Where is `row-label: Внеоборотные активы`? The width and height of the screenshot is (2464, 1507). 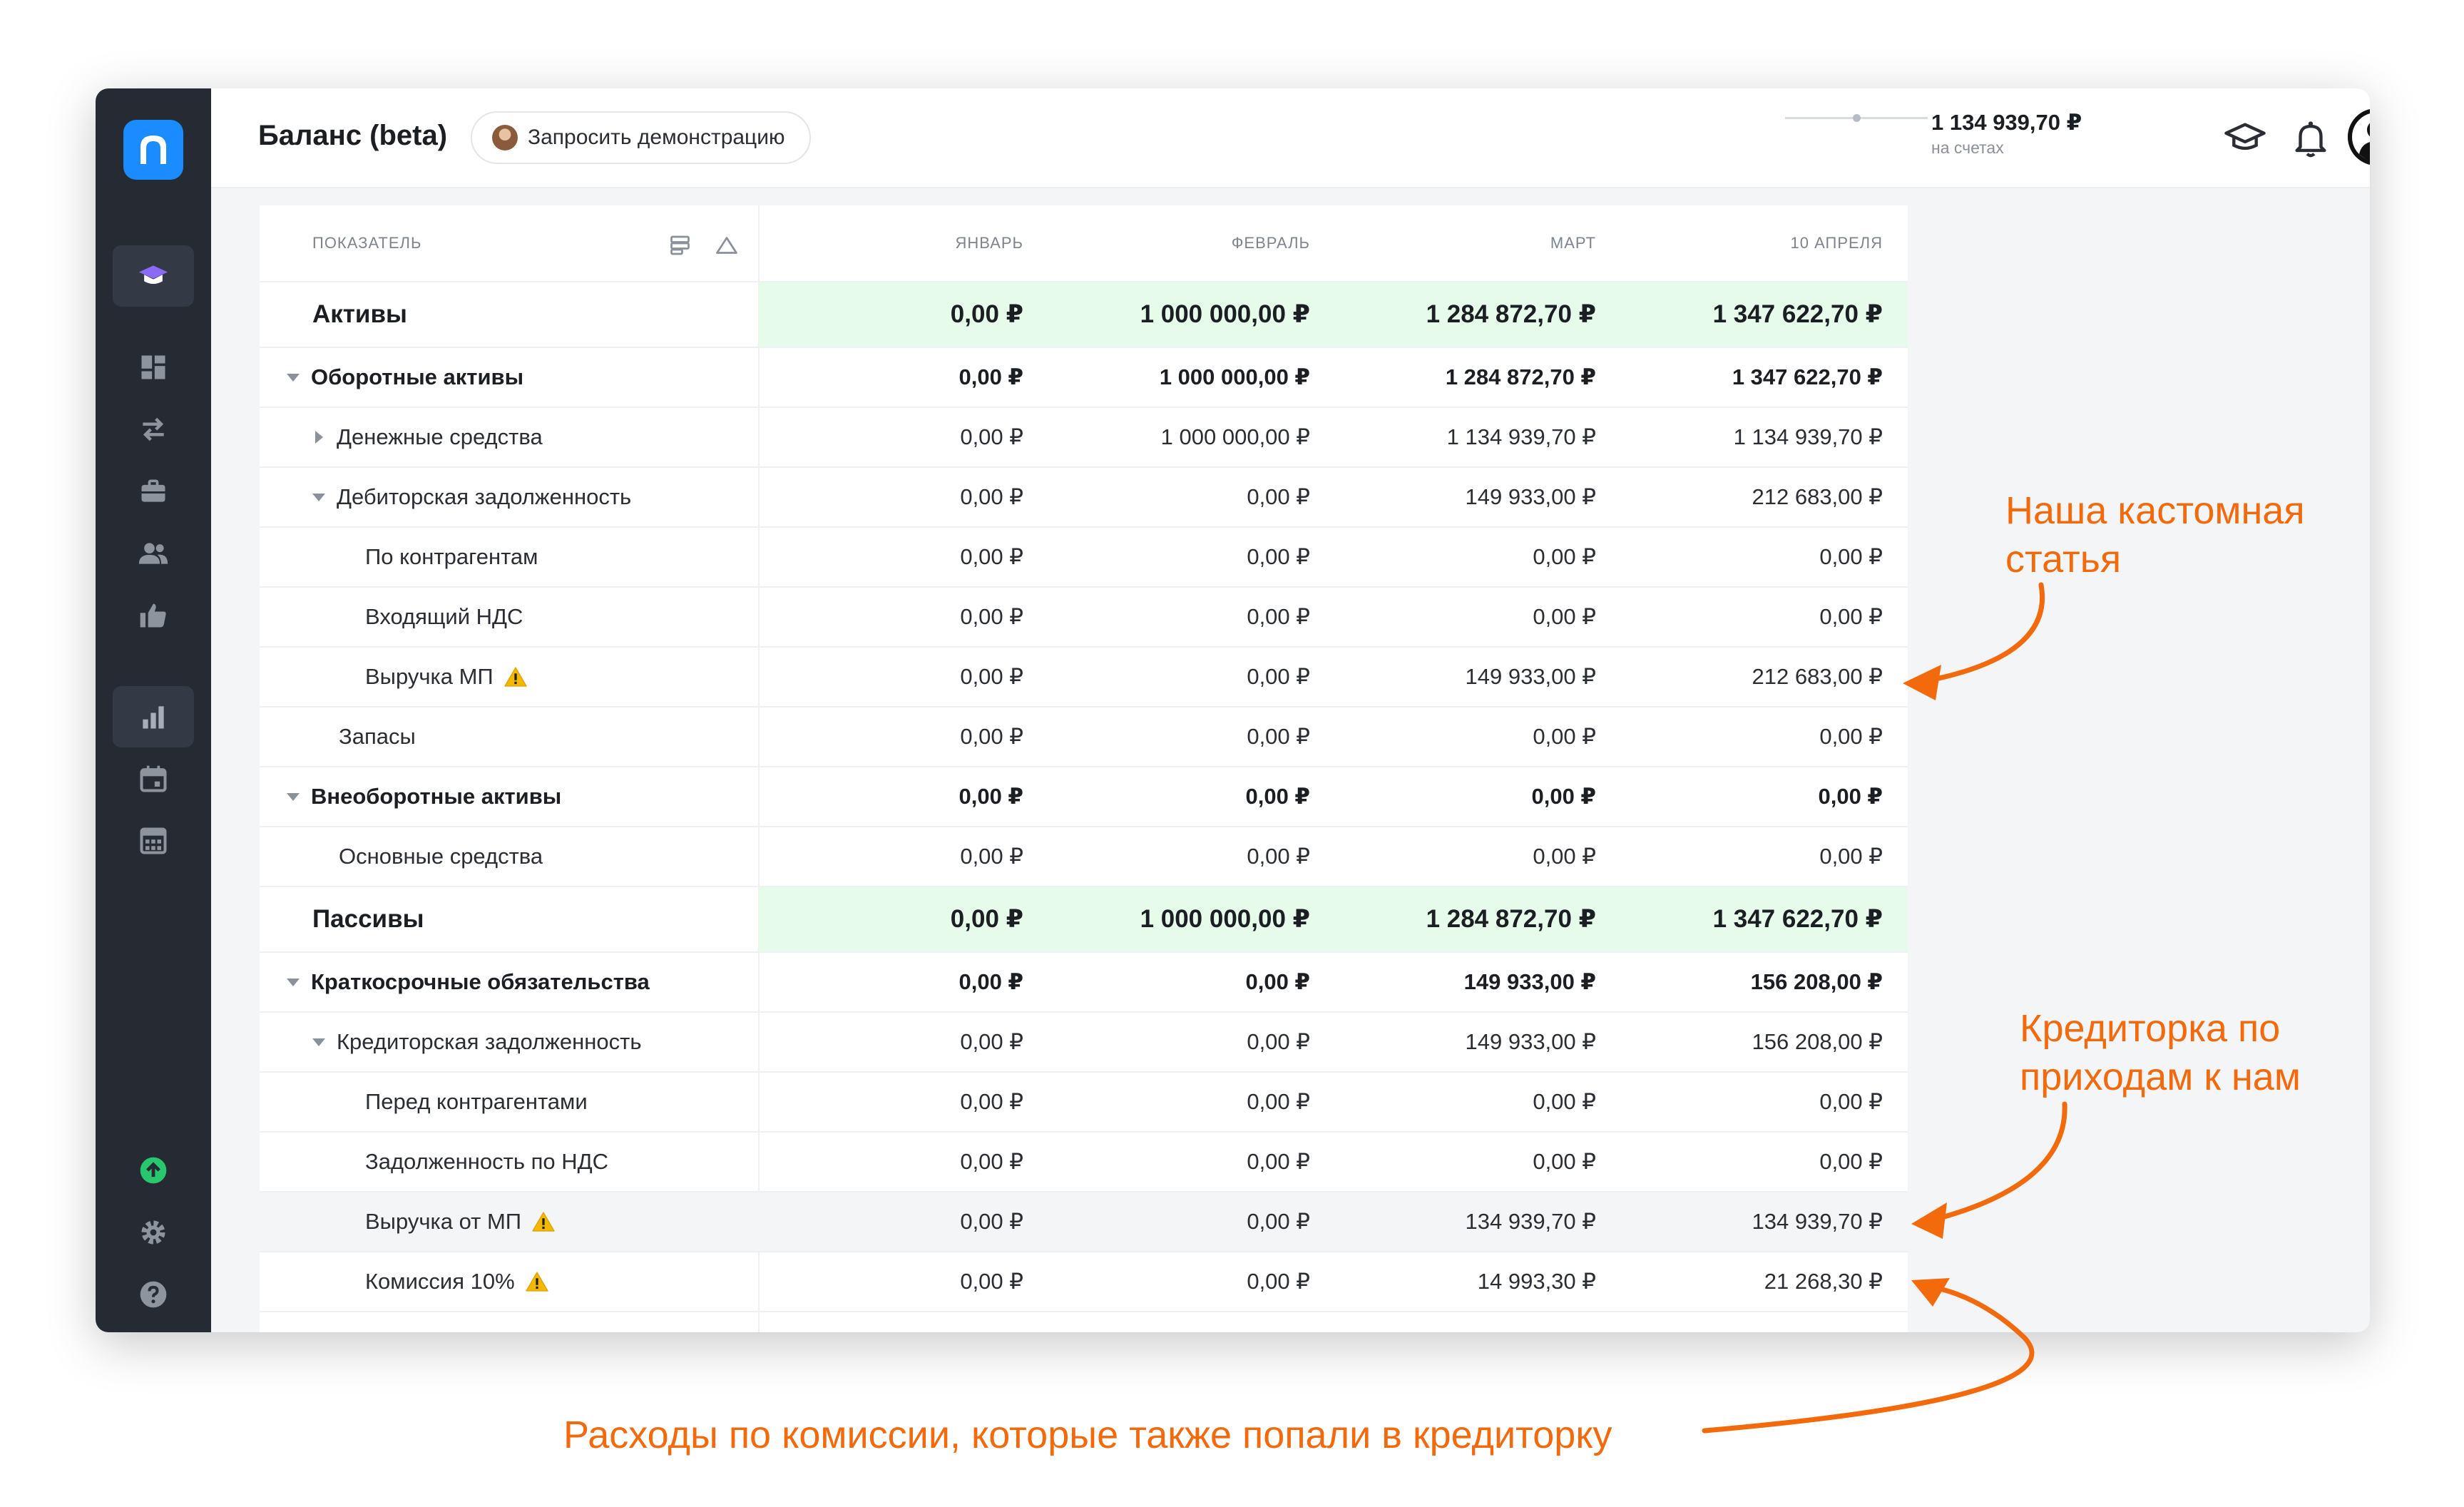 row-label: Внеоборотные активы is located at coordinates (437, 796).